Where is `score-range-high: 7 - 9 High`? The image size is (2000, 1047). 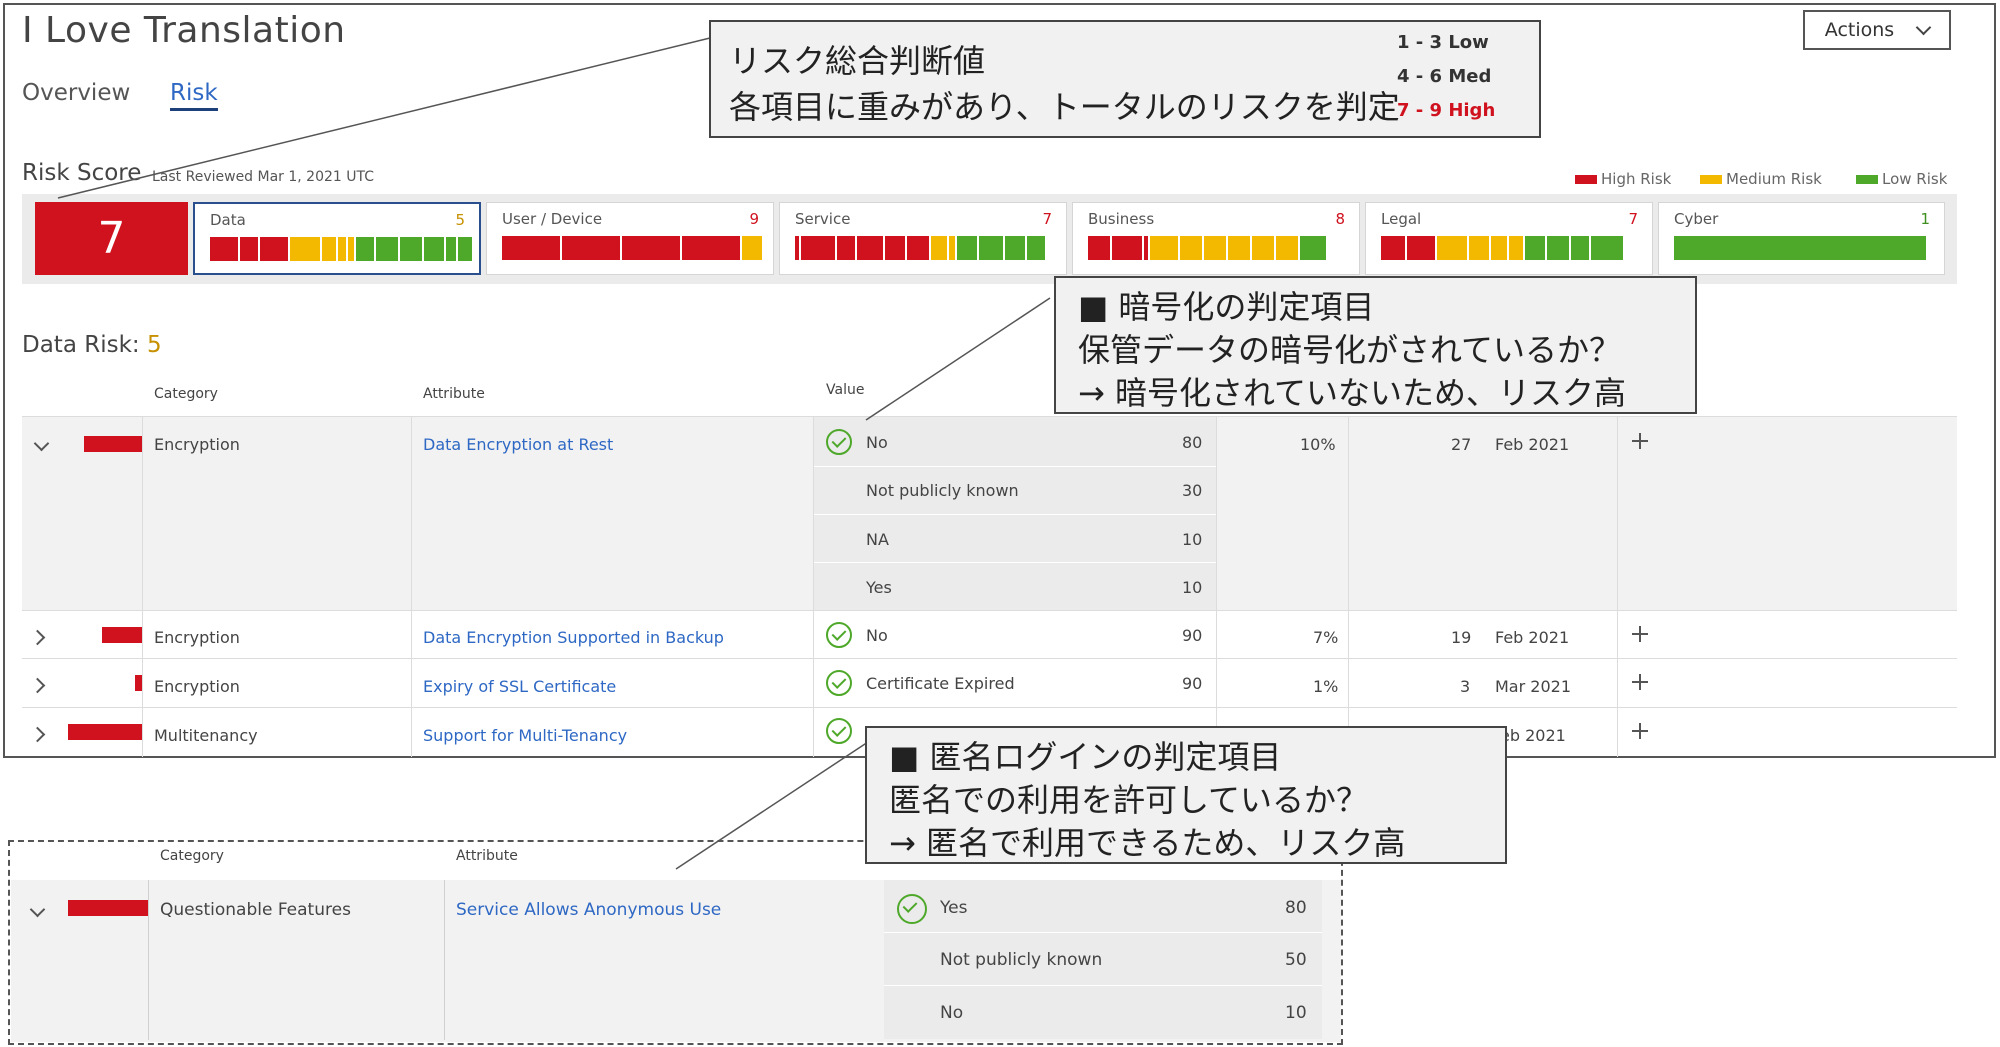
score-range-high: 7 - 9 High is located at coordinates (1446, 110).